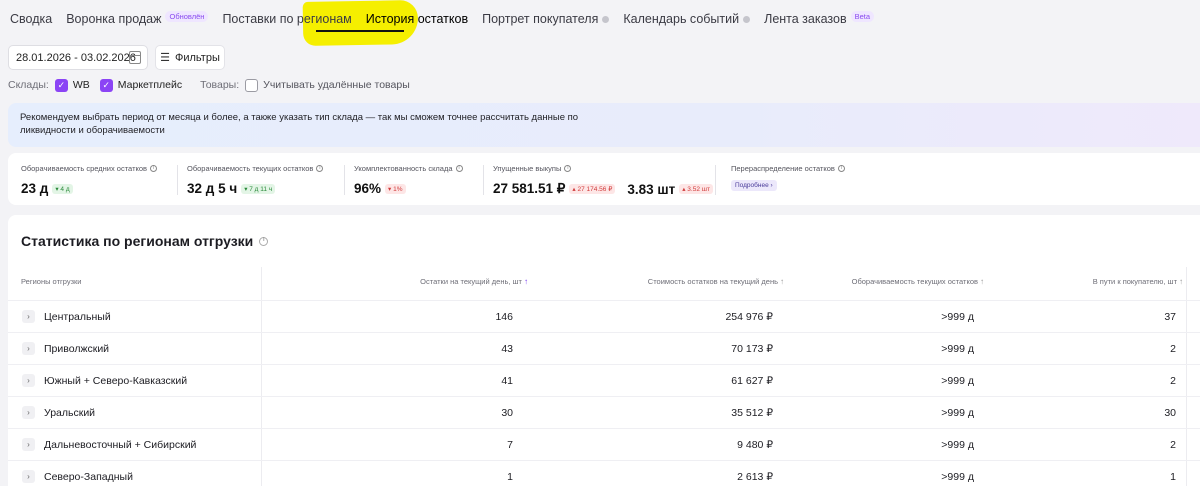  Describe the element at coordinates (28, 85) in the screenshot. I see `warehouses-label: Склады:` at that location.